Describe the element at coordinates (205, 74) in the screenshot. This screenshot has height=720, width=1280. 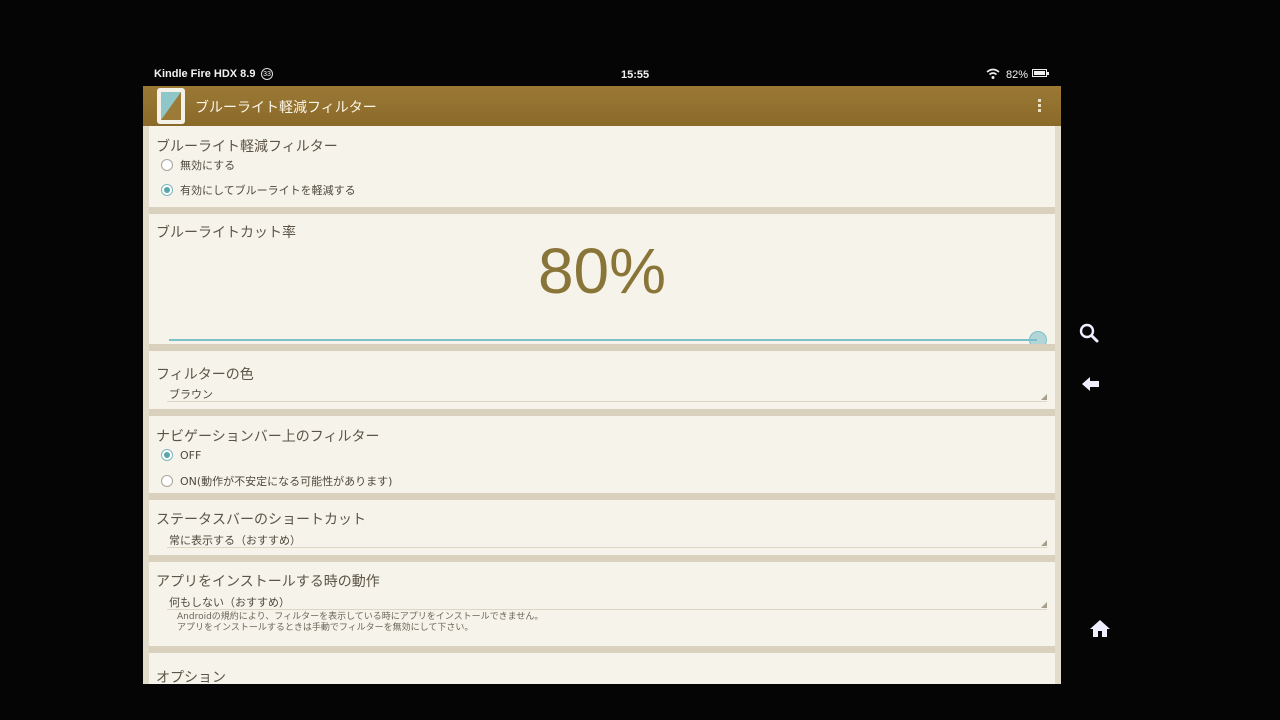
I see `device-name: Kindle Fire HDX 8.9` at that location.